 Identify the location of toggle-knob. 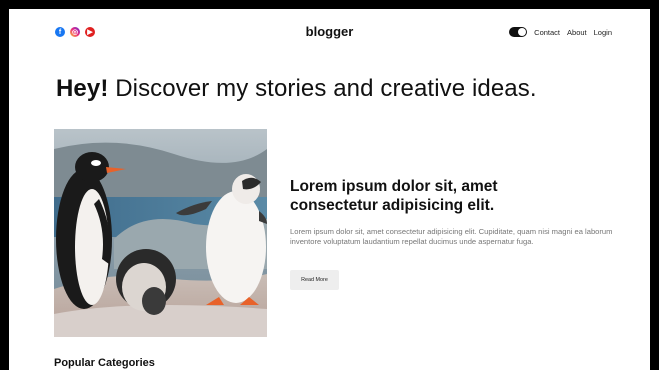
(522, 32).